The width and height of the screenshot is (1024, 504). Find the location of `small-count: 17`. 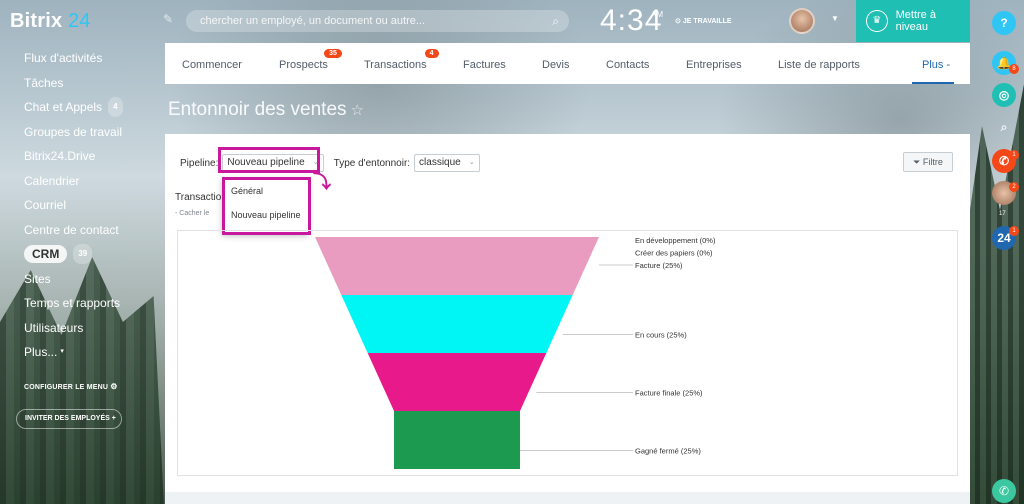

small-count: 17 is located at coordinates (1002, 214).